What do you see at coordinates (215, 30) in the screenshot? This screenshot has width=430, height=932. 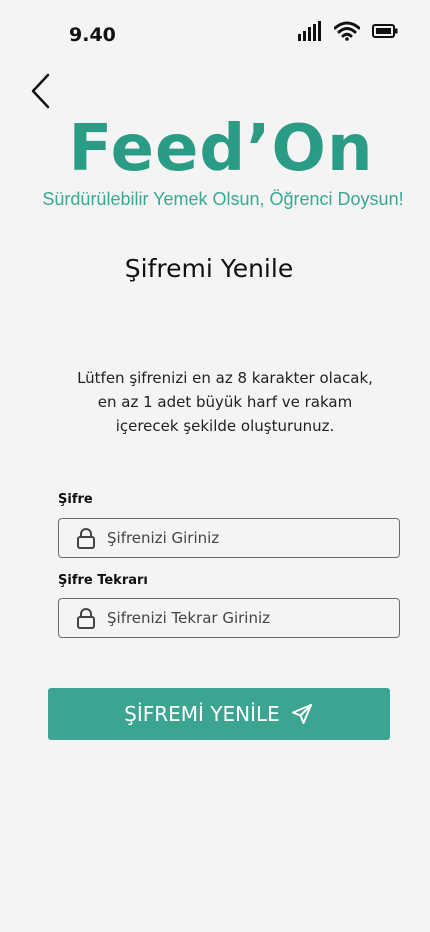 I see `status-bar: 9.40` at bounding box center [215, 30].